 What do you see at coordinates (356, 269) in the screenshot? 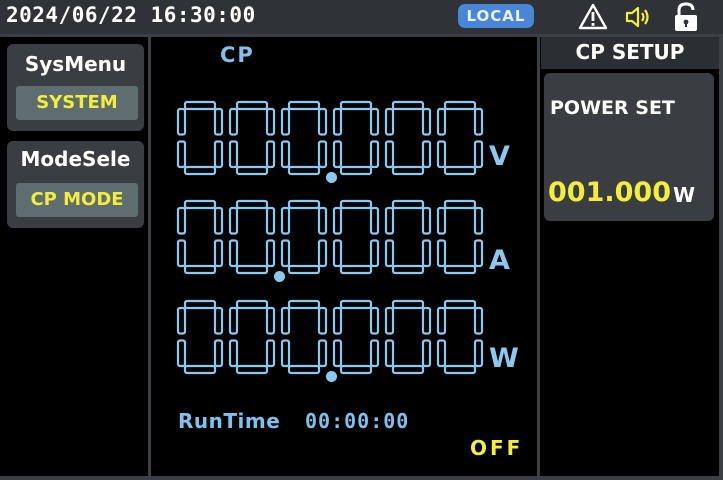
I see `current-digit-3-seg-d` at bounding box center [356, 269].